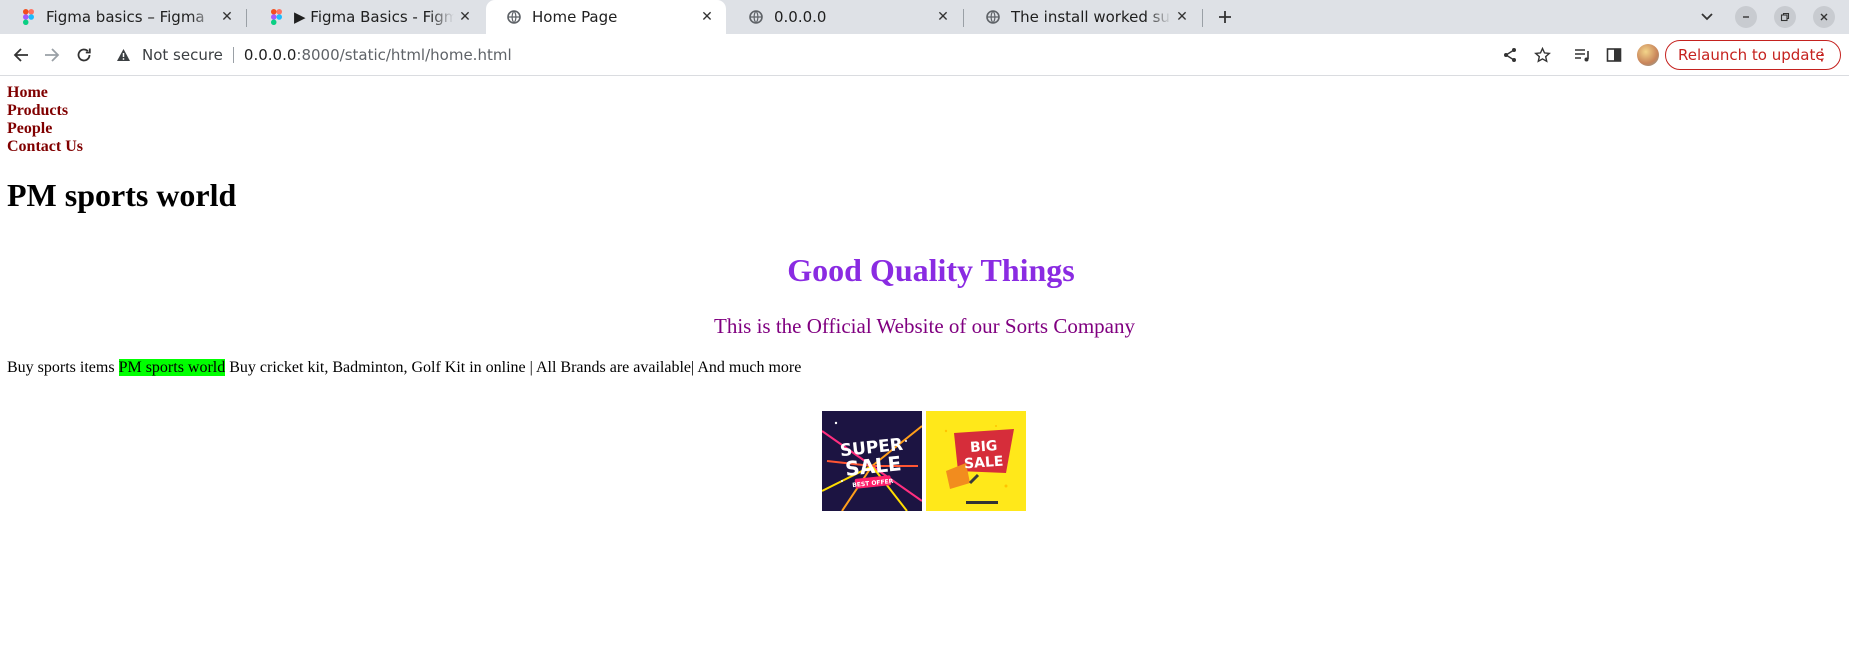 This screenshot has width=1849, height=648. I want to click on url-path: :8000/static/html/home.html, so click(403, 55).